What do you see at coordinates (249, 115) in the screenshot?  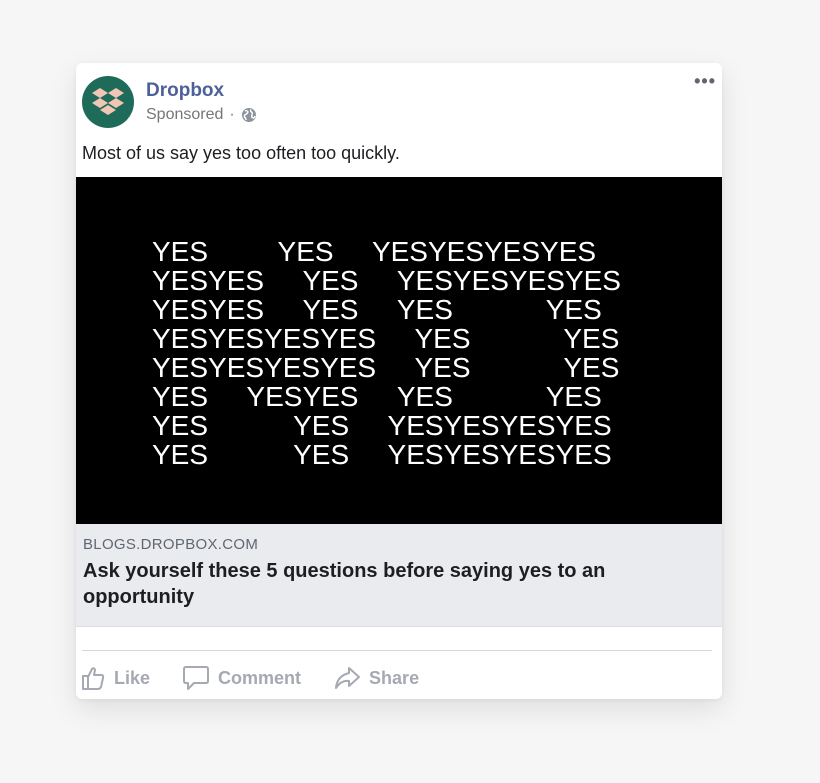 I see `globe-icon` at bounding box center [249, 115].